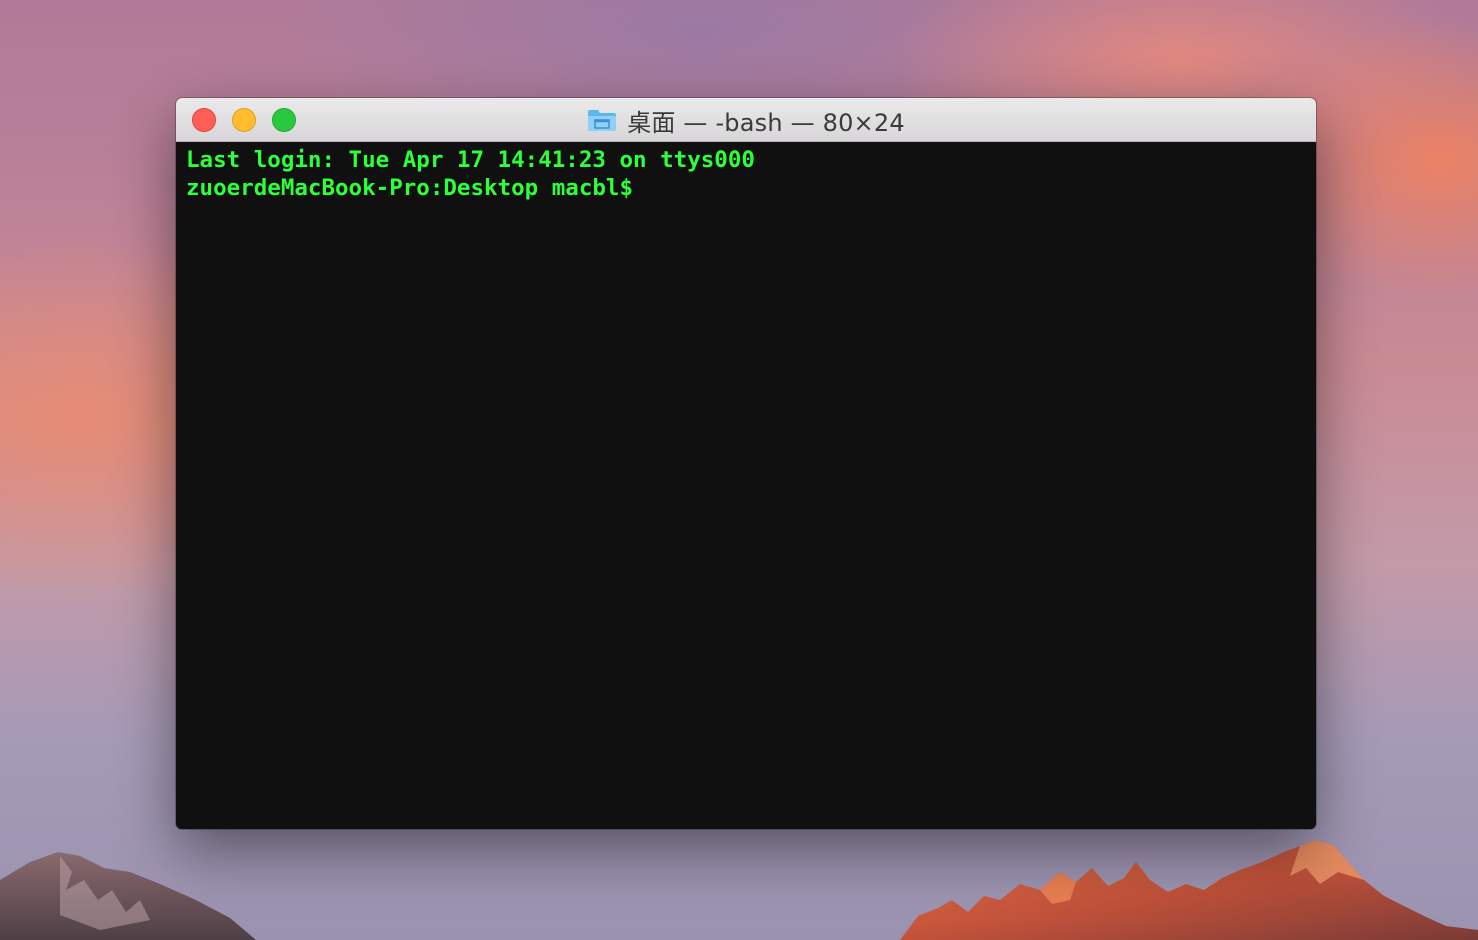 This screenshot has height=940, width=1478. Describe the element at coordinates (410, 188) in the screenshot. I see `terminal-prompt: zuoerdeMacBook-Pro:Desktop macbl$` at that location.